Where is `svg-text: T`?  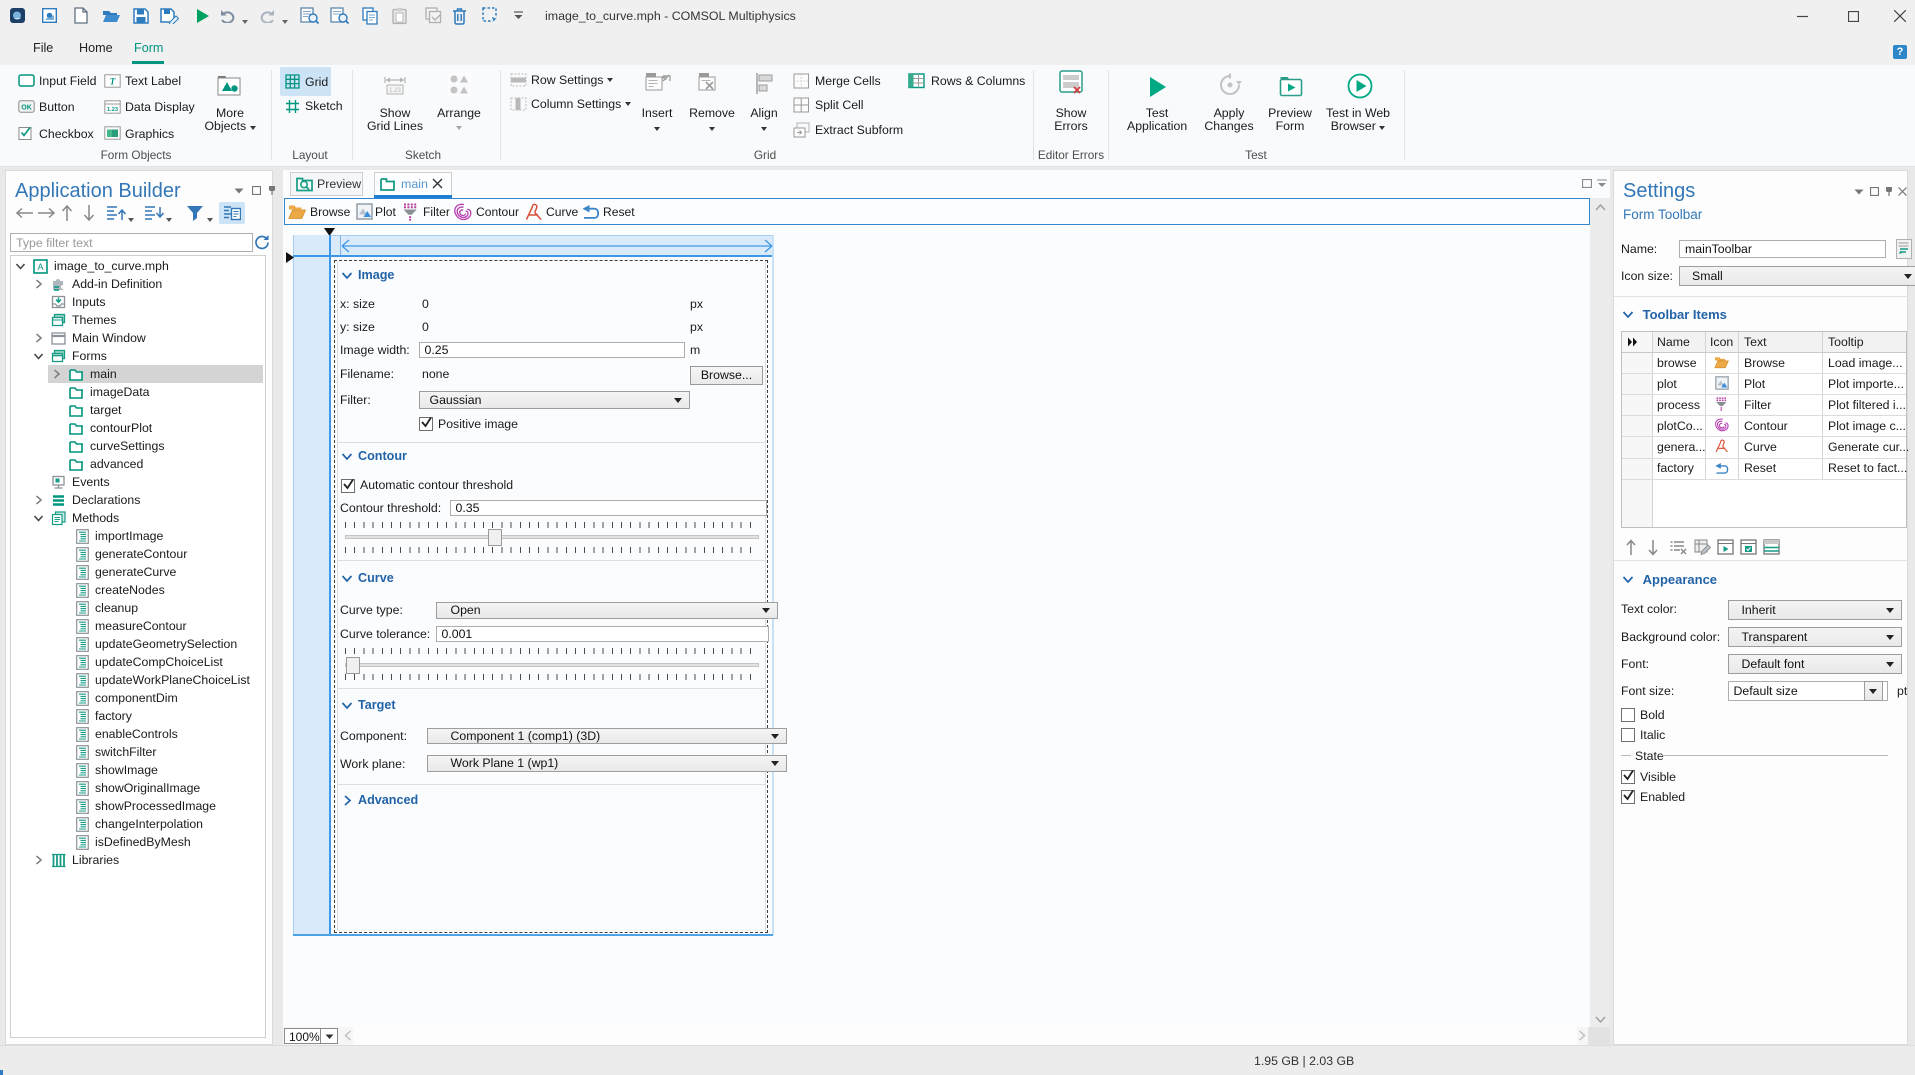
svg-text: T is located at coordinates (113, 82).